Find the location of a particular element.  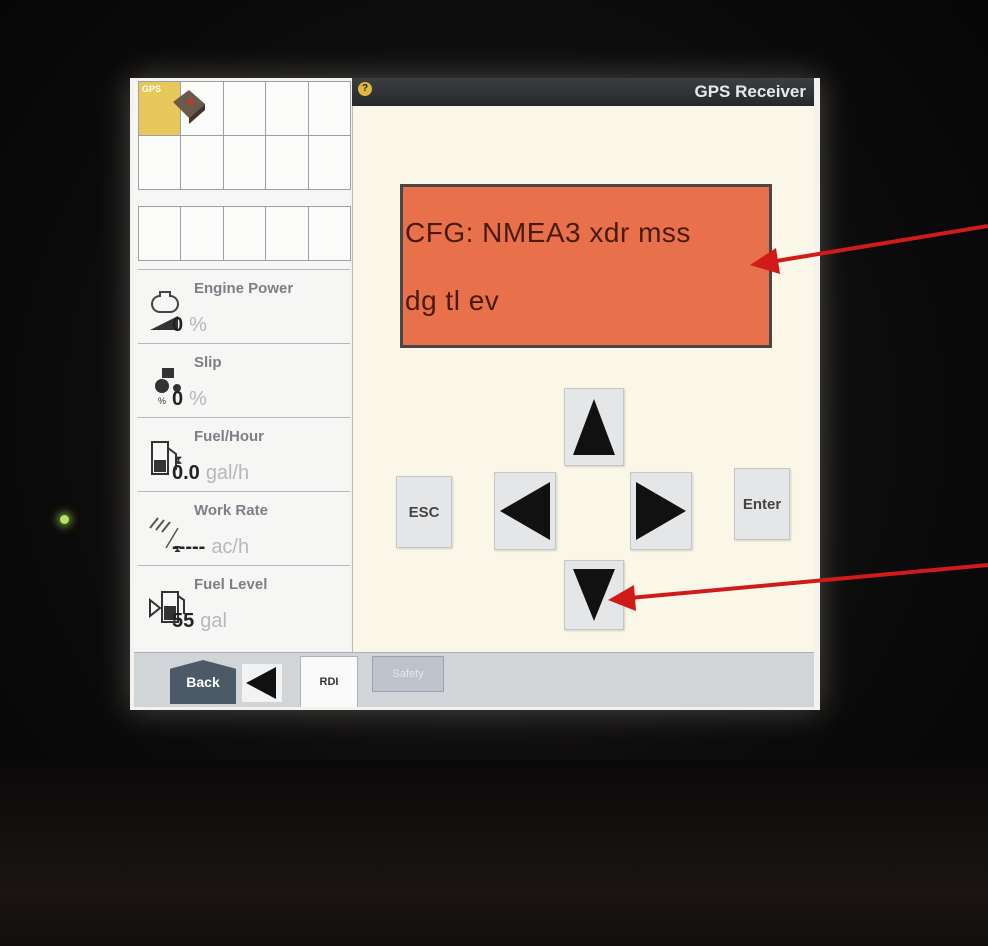

right-arrow-button is located at coordinates (661, 511).